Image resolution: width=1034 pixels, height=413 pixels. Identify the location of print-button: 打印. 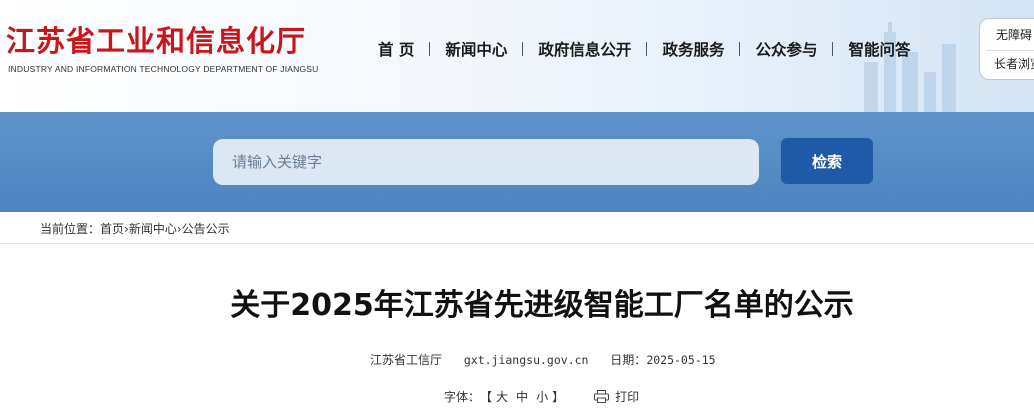
(616, 396).